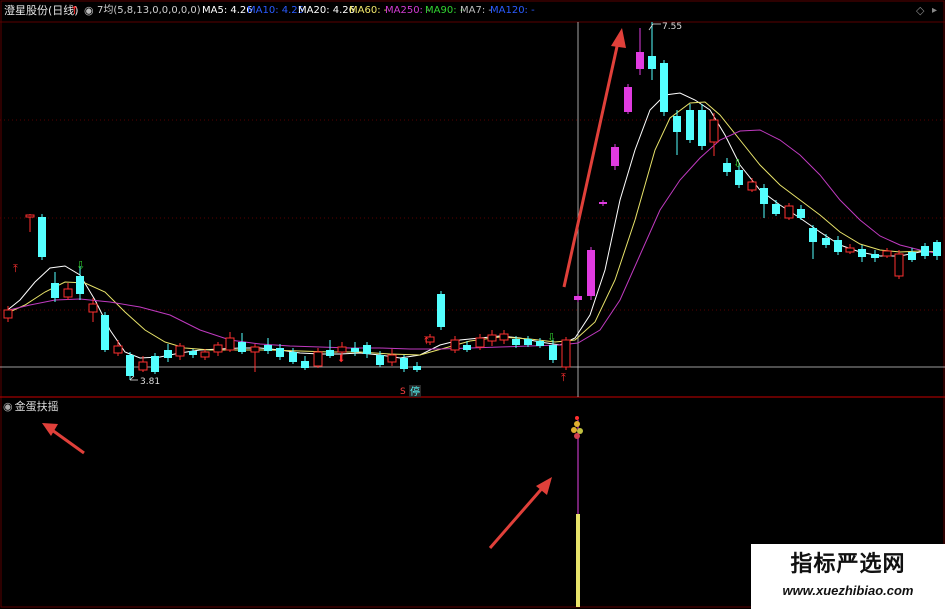 The height and width of the screenshot is (609, 945). I want to click on up-arrow-icon: ↑, so click(75, 10).